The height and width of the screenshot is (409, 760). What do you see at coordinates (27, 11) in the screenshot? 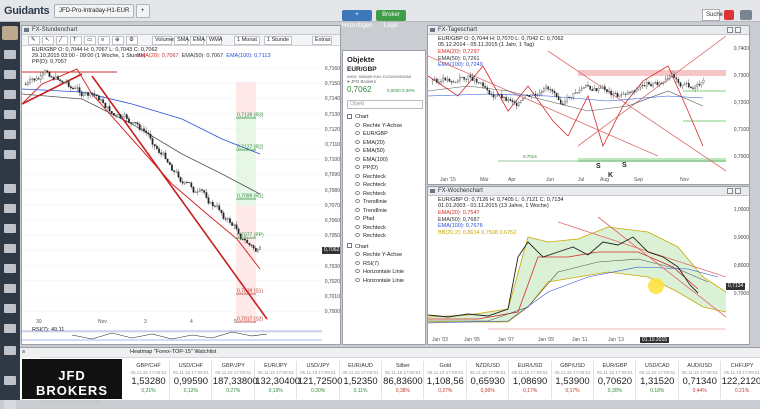
I see `app-logo: Guidants` at bounding box center [27, 11].